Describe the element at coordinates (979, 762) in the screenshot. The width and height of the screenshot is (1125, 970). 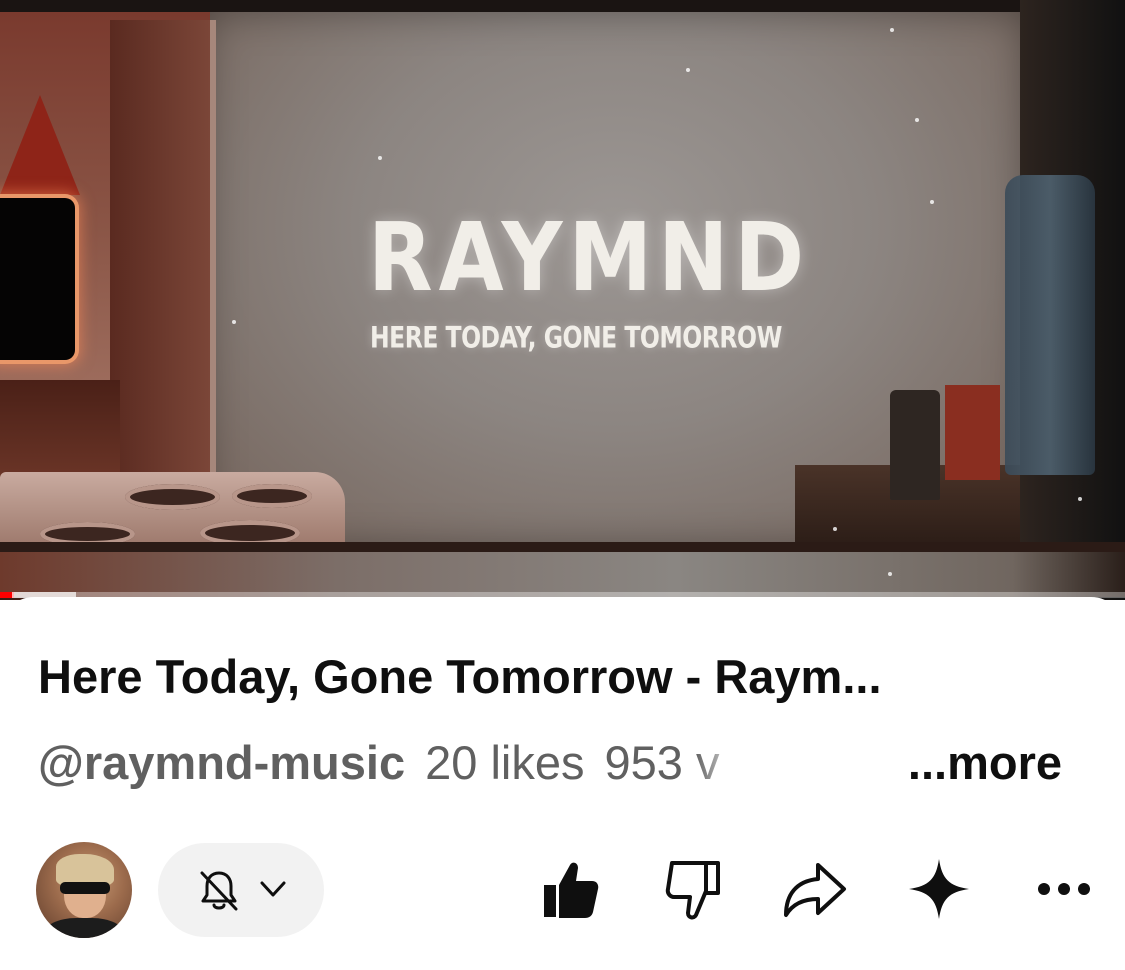
I see `more-button: ...more` at that location.